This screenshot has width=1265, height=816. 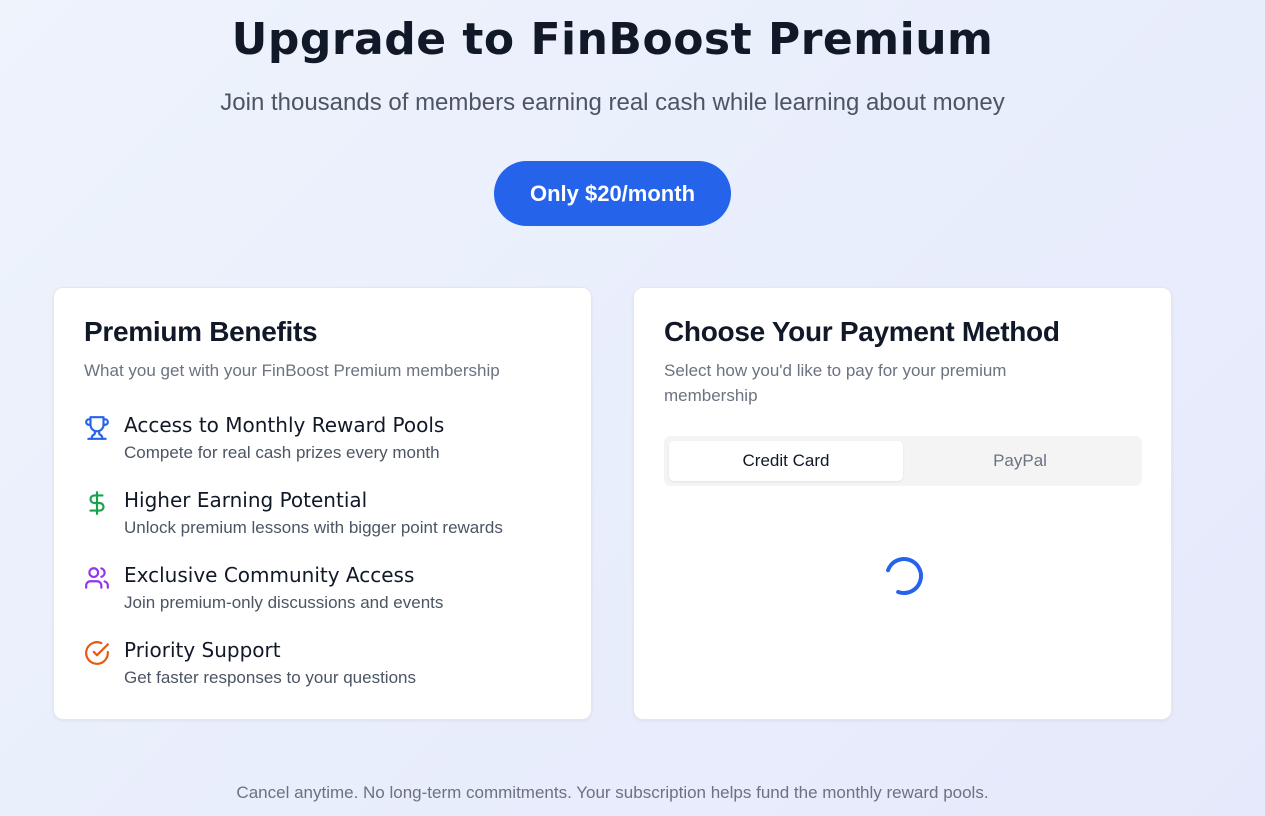 What do you see at coordinates (612, 39) in the screenshot?
I see `page-title: Upgrade to FinBoost Premium` at bounding box center [612, 39].